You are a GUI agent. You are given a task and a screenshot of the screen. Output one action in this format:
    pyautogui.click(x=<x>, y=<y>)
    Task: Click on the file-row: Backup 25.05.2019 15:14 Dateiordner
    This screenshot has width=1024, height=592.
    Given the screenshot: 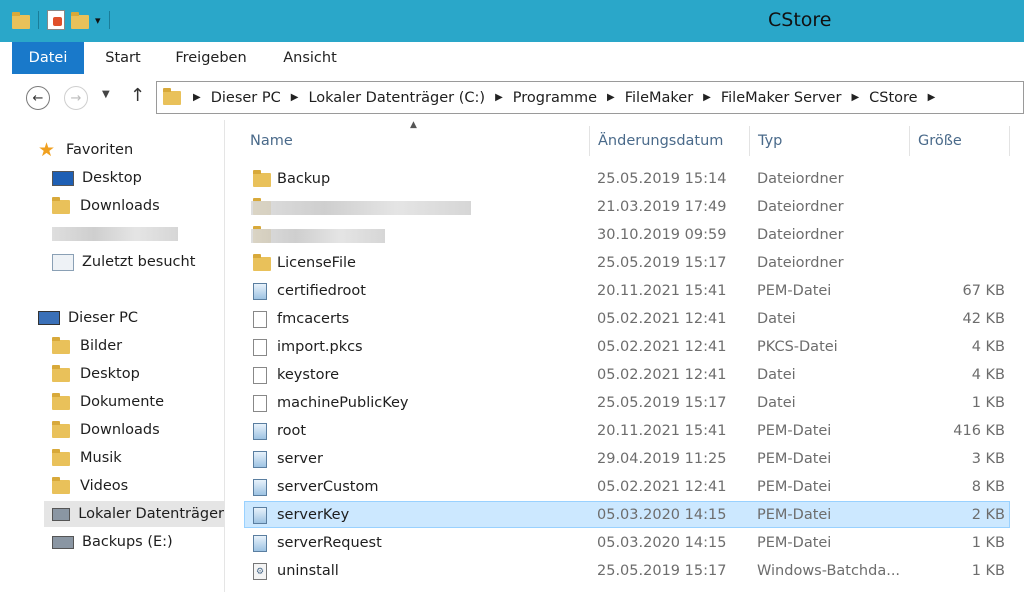 What is the action you would take?
    pyautogui.click(x=627, y=178)
    